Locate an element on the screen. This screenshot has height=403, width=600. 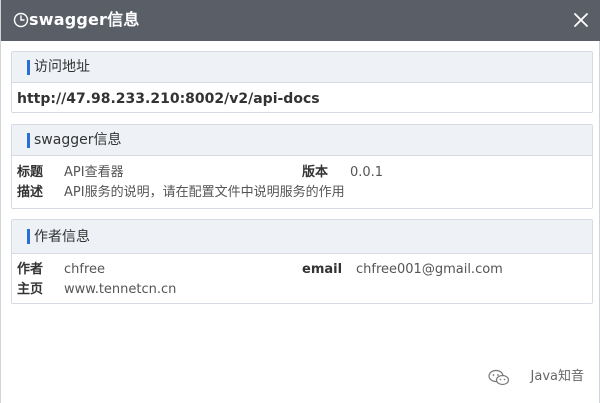
author-value: chfree is located at coordinates (85, 269).